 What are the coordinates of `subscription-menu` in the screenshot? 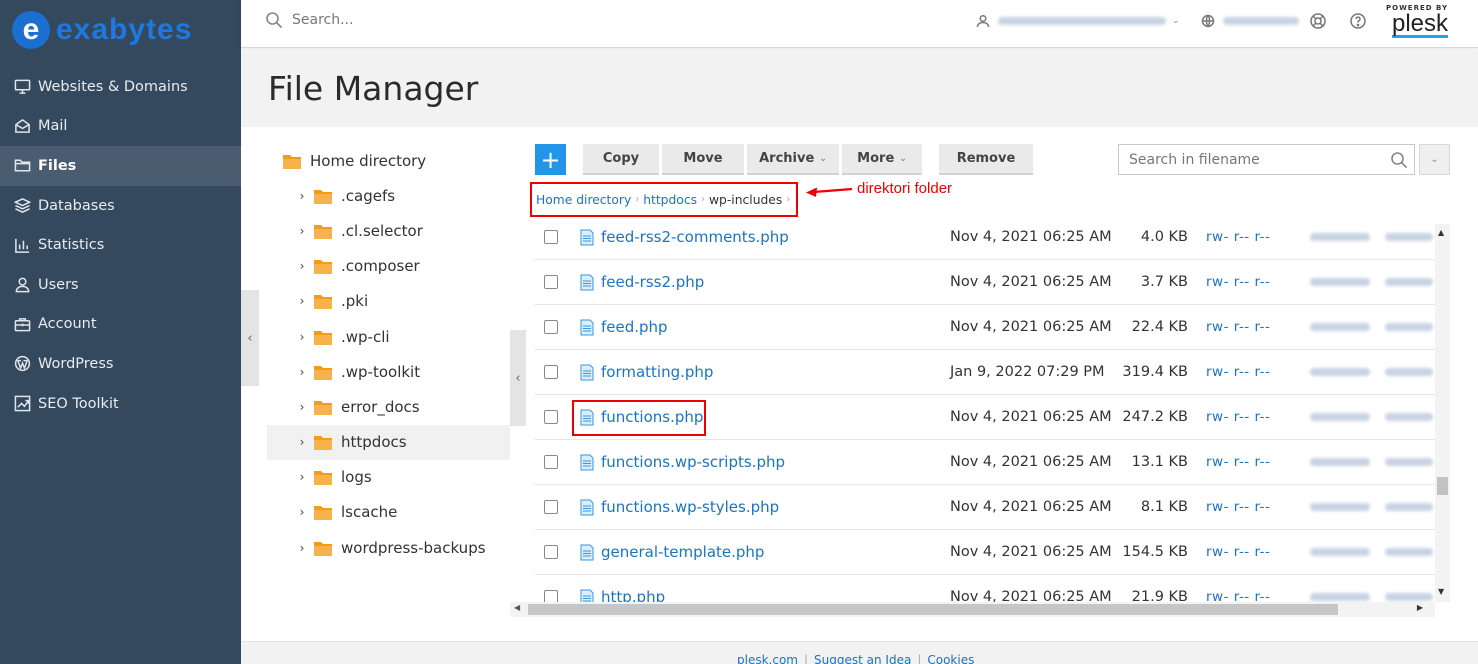 It's located at (1250, 21).